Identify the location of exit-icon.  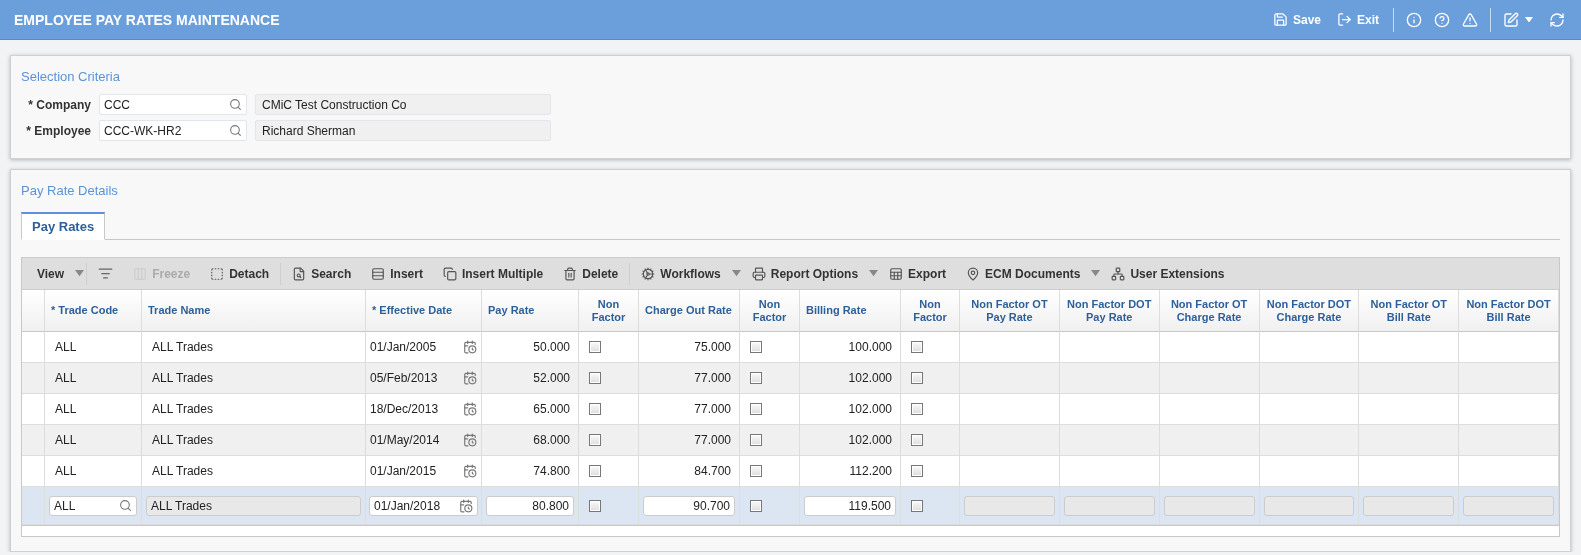
(1344, 19).